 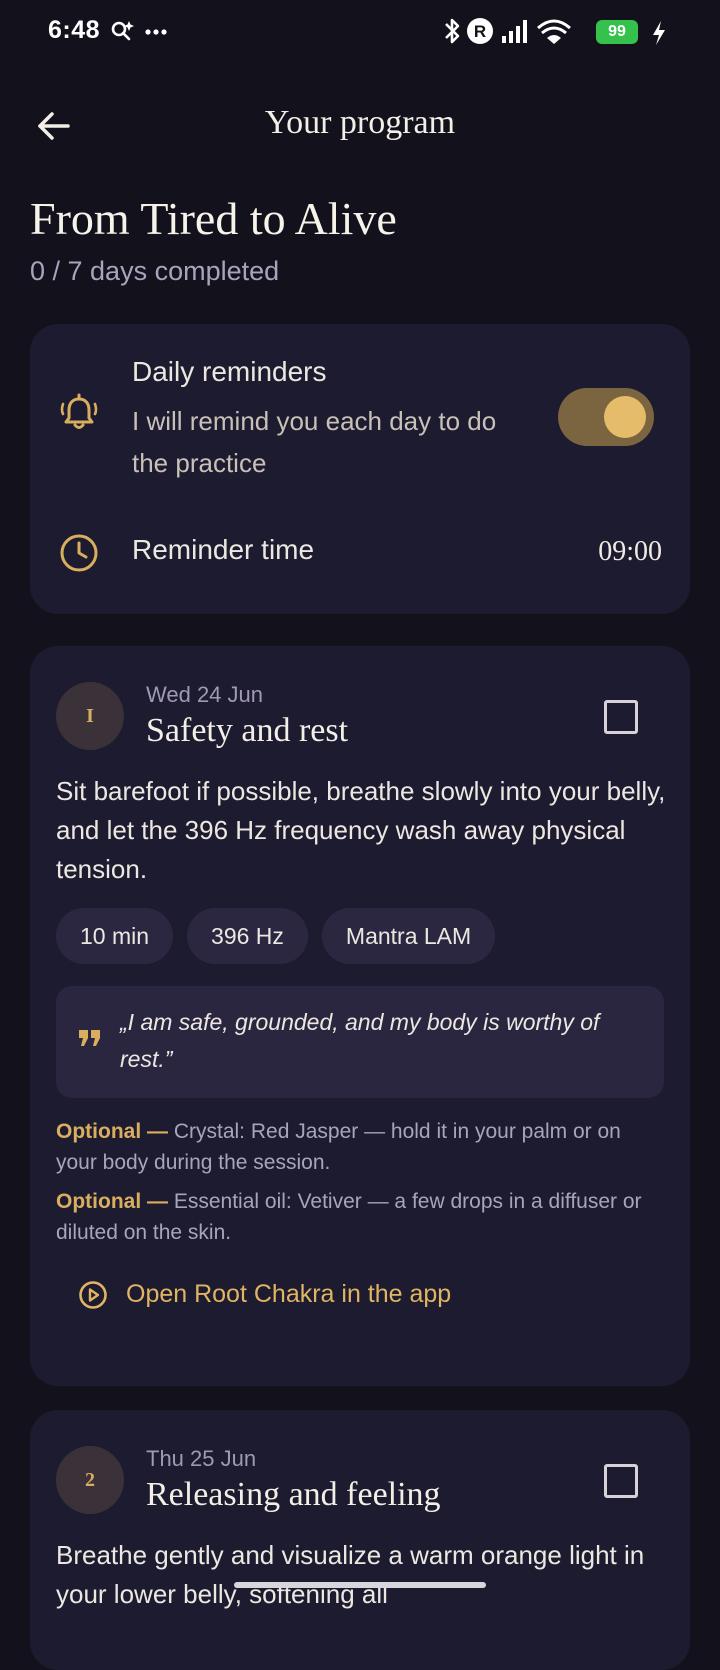 I want to click on reminders-title: Daily reminders, so click(x=229, y=371).